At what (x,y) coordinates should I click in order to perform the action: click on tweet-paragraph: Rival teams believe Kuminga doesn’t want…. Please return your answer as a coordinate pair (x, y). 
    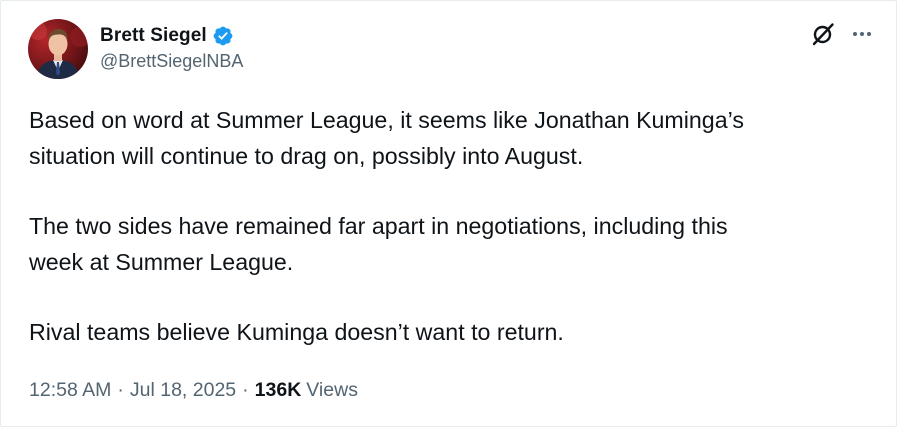
    Looking at the image, I should click on (296, 332).